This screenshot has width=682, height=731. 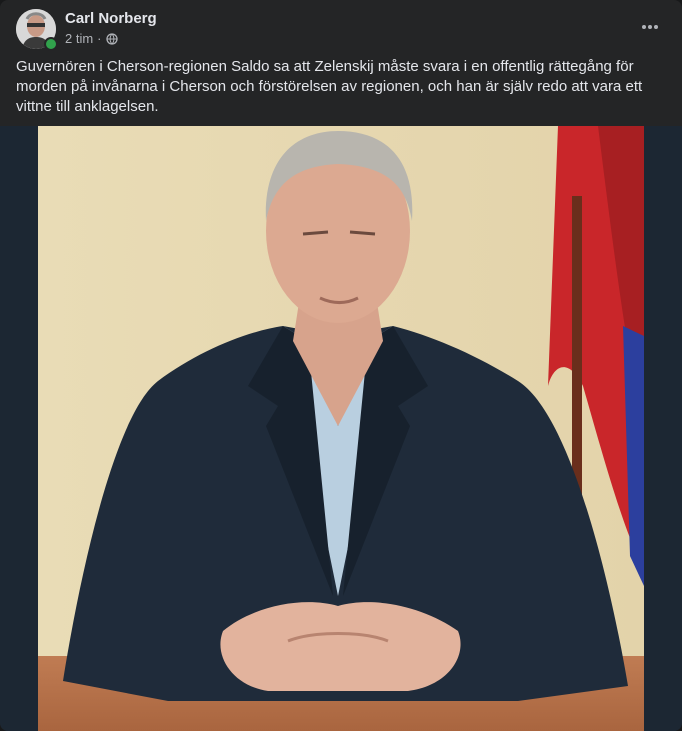 I want to click on more-options-button, so click(x=650, y=27).